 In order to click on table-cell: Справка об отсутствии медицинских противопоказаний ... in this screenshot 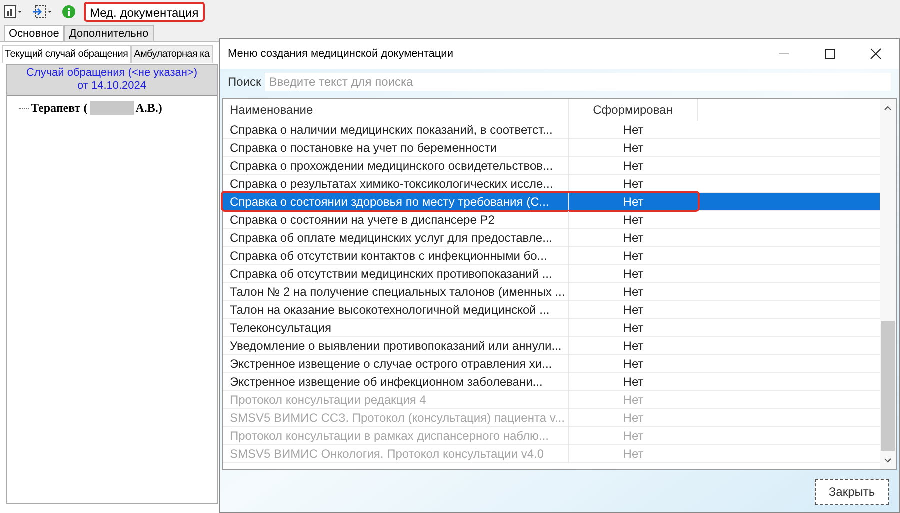, I will do `click(396, 273)`.